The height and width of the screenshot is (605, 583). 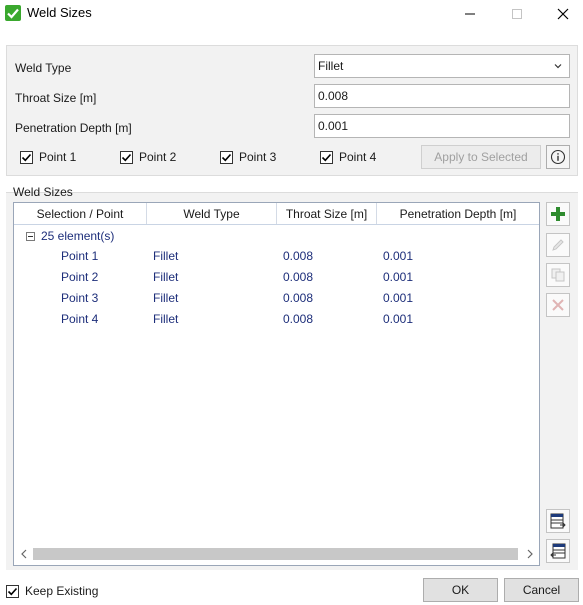 I want to click on group-label: 25 element(s), so click(x=78, y=236).